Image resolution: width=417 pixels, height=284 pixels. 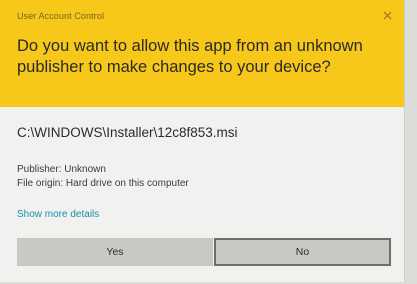 I want to click on close-button, so click(x=387, y=15).